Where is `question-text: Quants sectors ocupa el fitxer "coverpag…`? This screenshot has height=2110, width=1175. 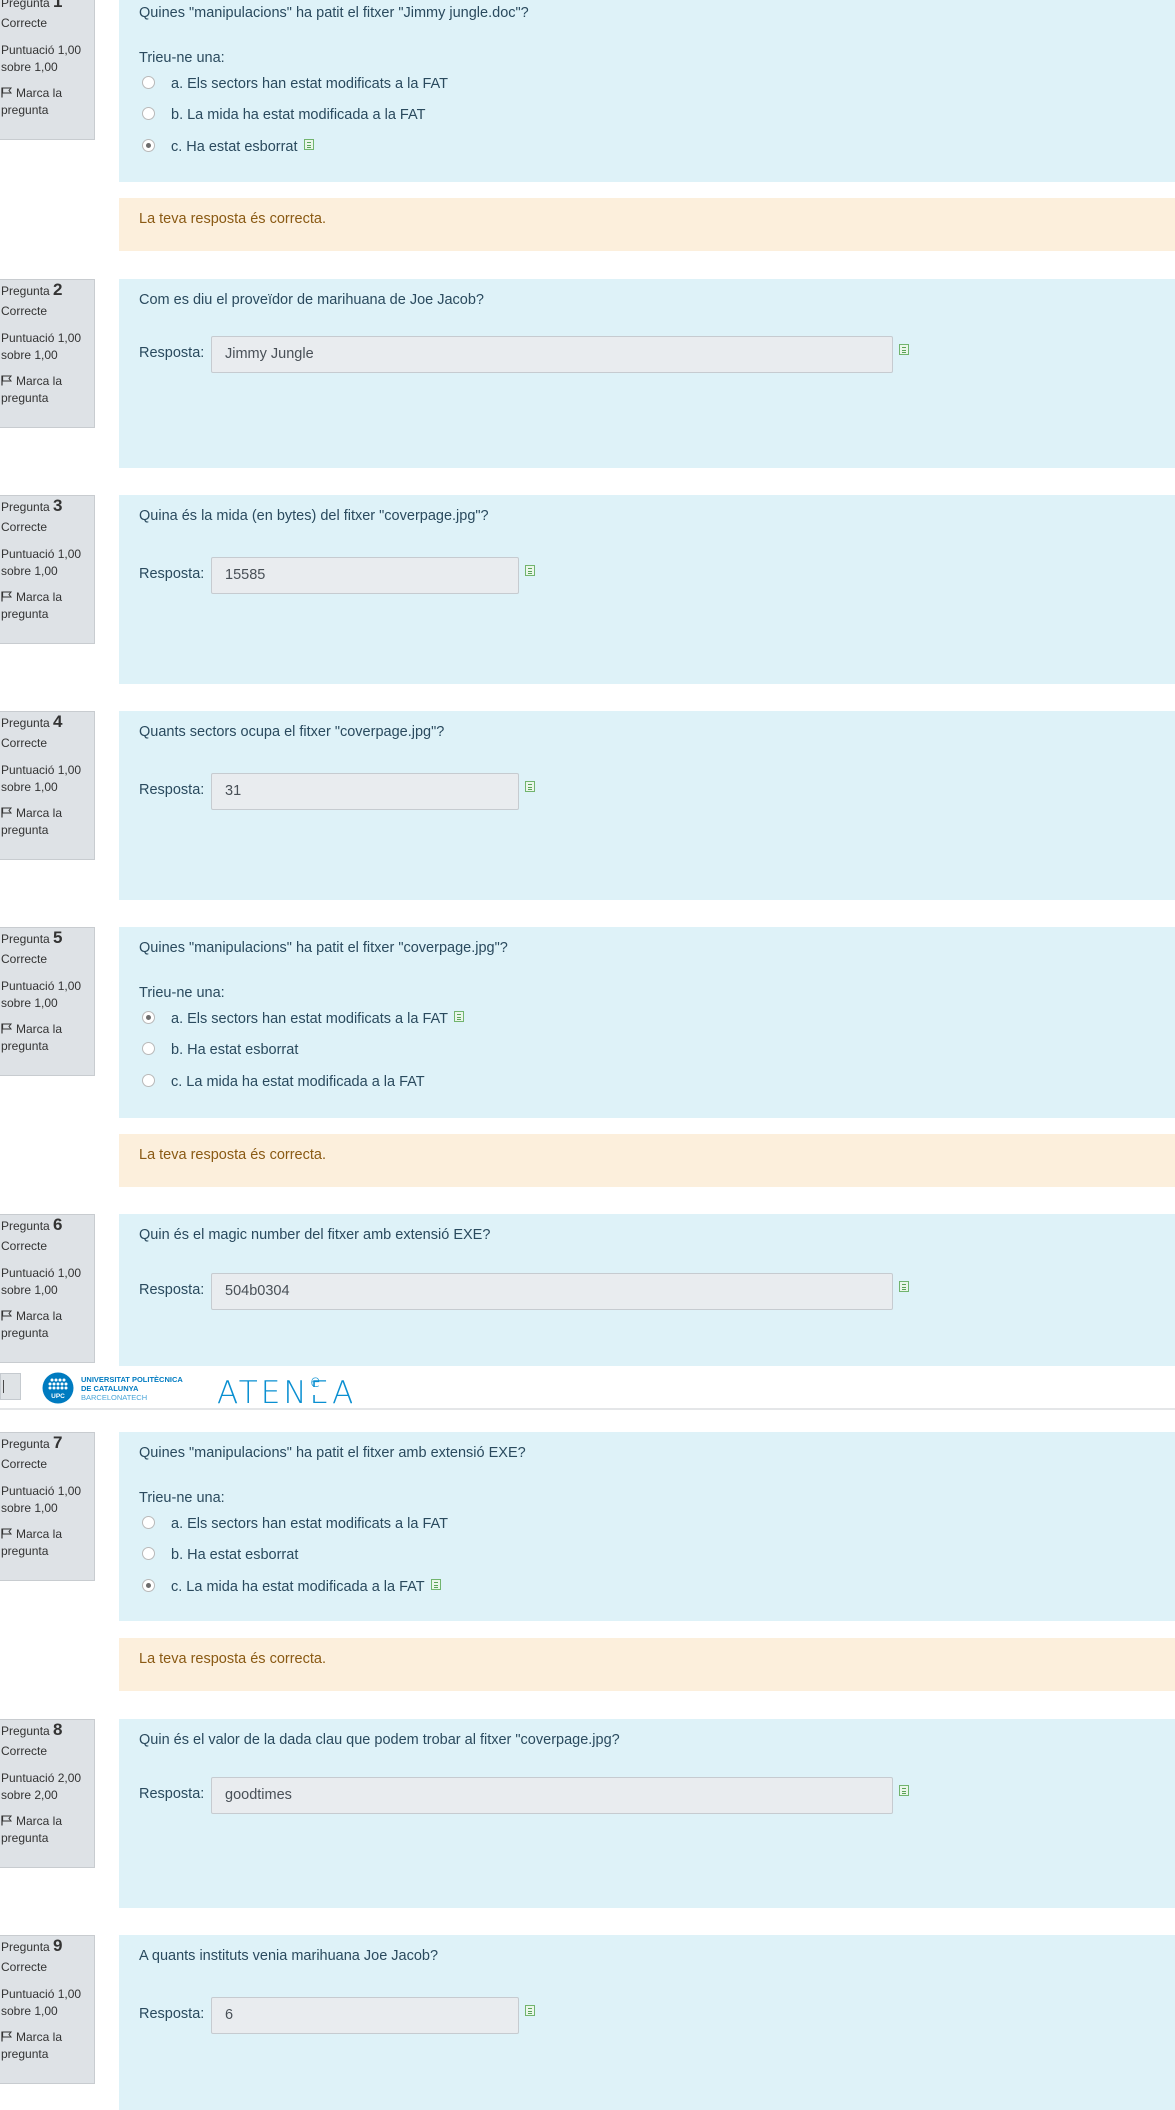
question-text: Quants sectors ocupa el fitxer "coverpag… is located at coordinates (292, 732).